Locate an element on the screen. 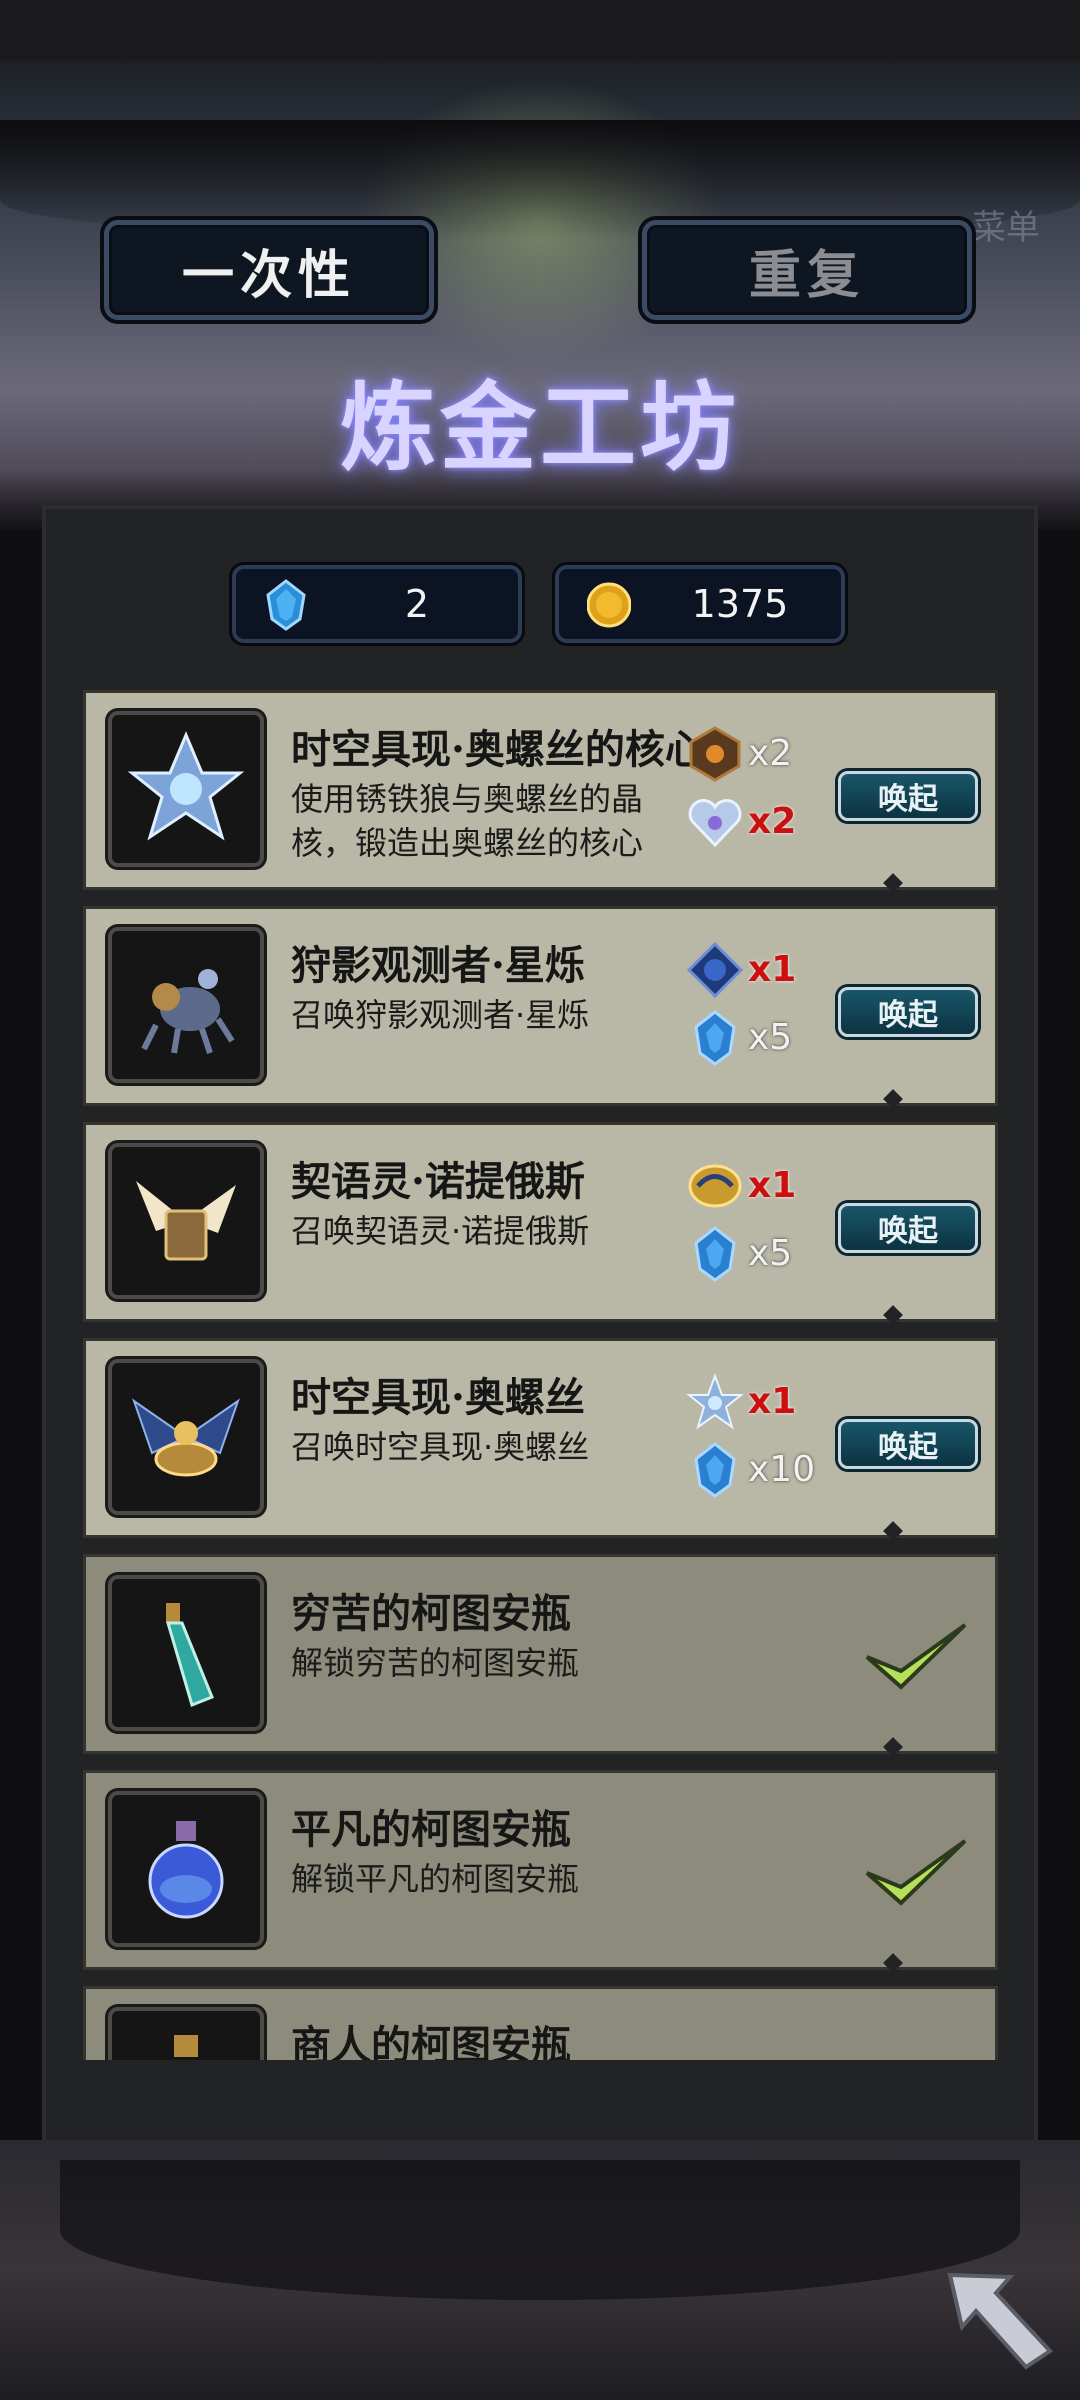 The image size is (1080, 2400). blue-orb-icon is located at coordinates (715, 970).